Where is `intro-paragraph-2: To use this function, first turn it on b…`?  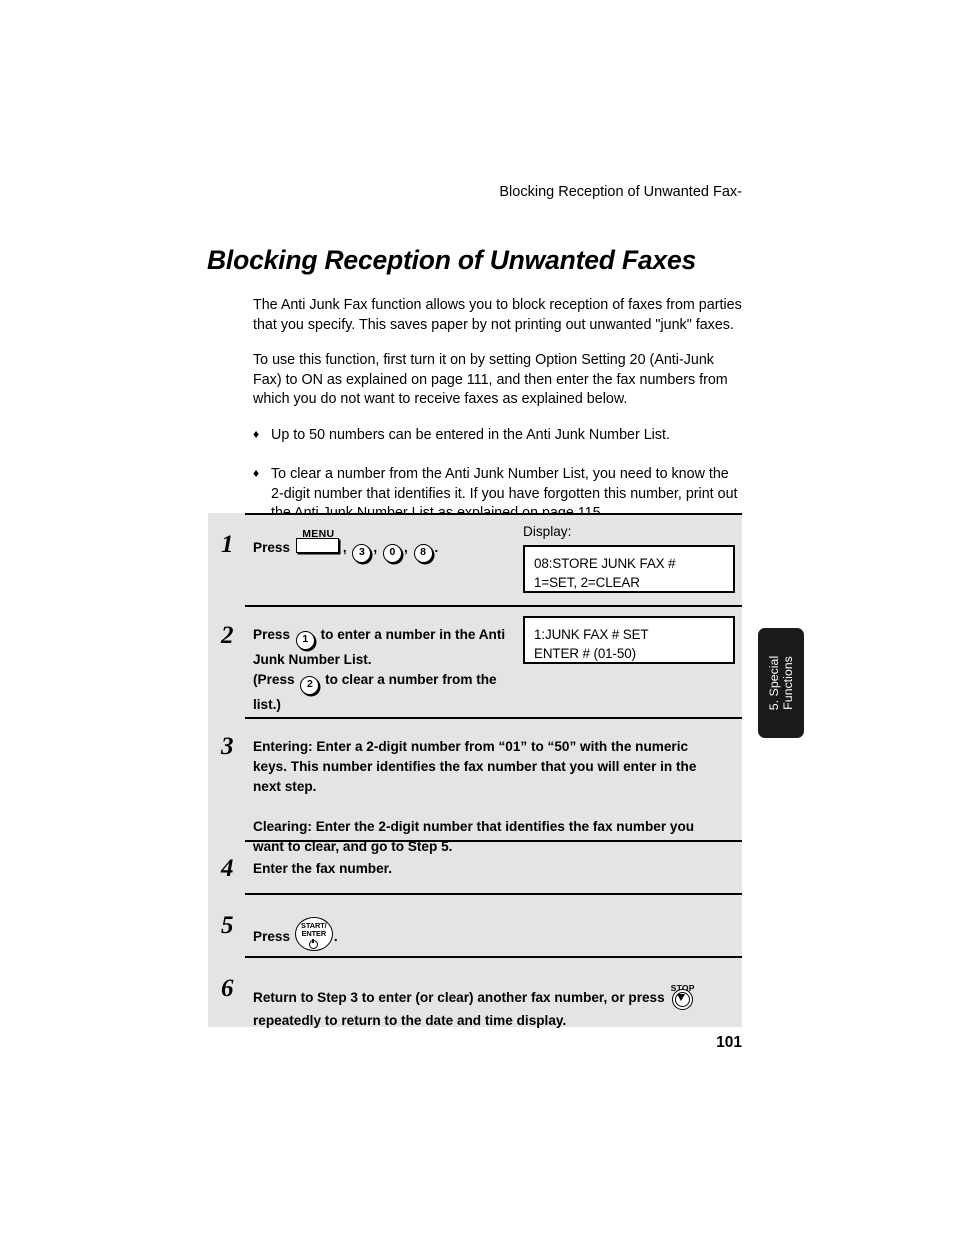
intro-paragraph-2: To use this function, first turn it on b… is located at coordinates (490, 379).